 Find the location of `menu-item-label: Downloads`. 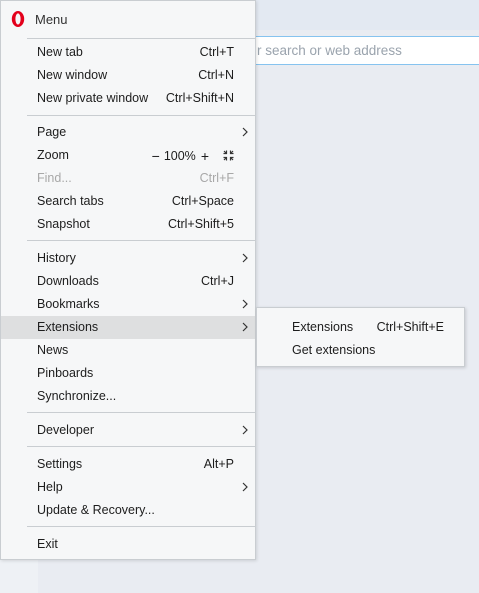

menu-item-label: Downloads is located at coordinates (68, 281).